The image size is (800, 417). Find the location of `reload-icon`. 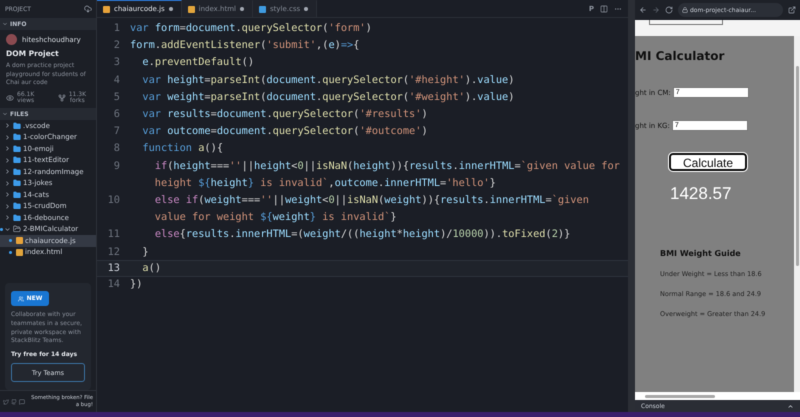

reload-icon is located at coordinates (669, 10).